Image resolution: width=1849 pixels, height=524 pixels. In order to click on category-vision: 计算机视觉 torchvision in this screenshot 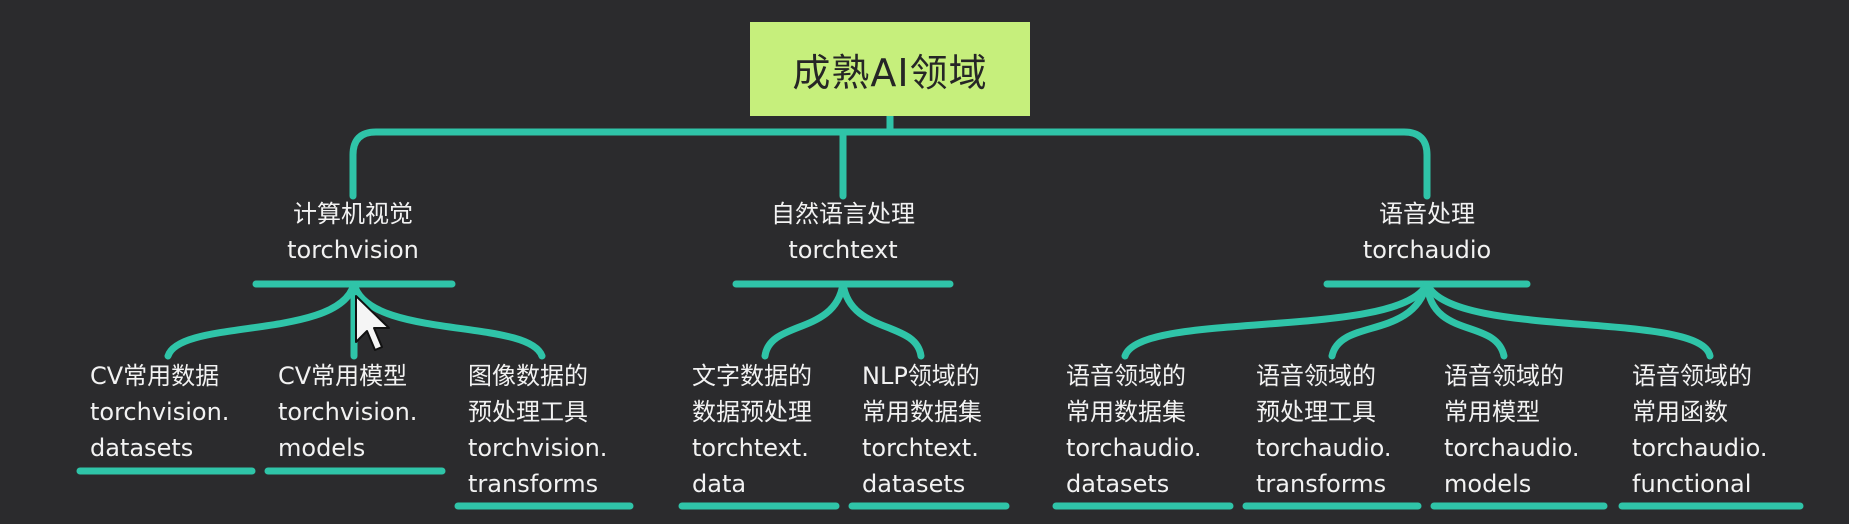, I will do `click(353, 232)`.